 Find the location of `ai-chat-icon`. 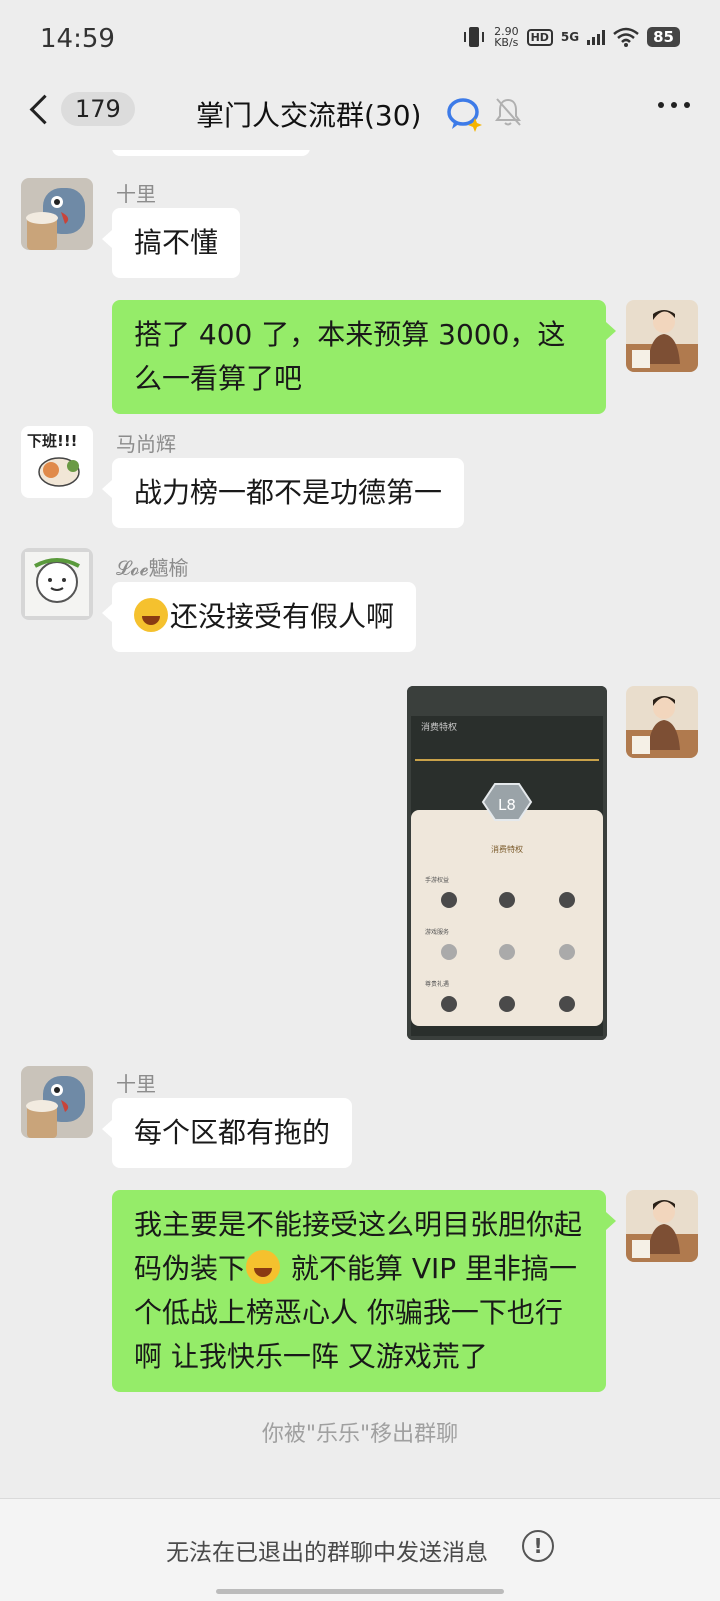

ai-chat-icon is located at coordinates (465, 114).